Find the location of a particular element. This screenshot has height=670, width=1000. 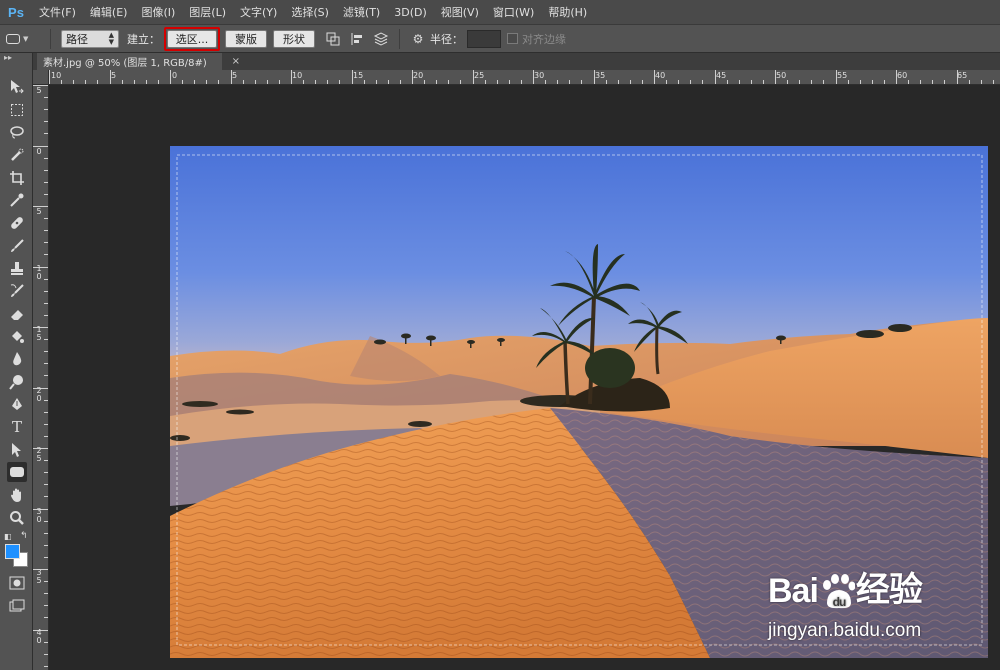

path-alignment-icon is located at coordinates (357, 39).